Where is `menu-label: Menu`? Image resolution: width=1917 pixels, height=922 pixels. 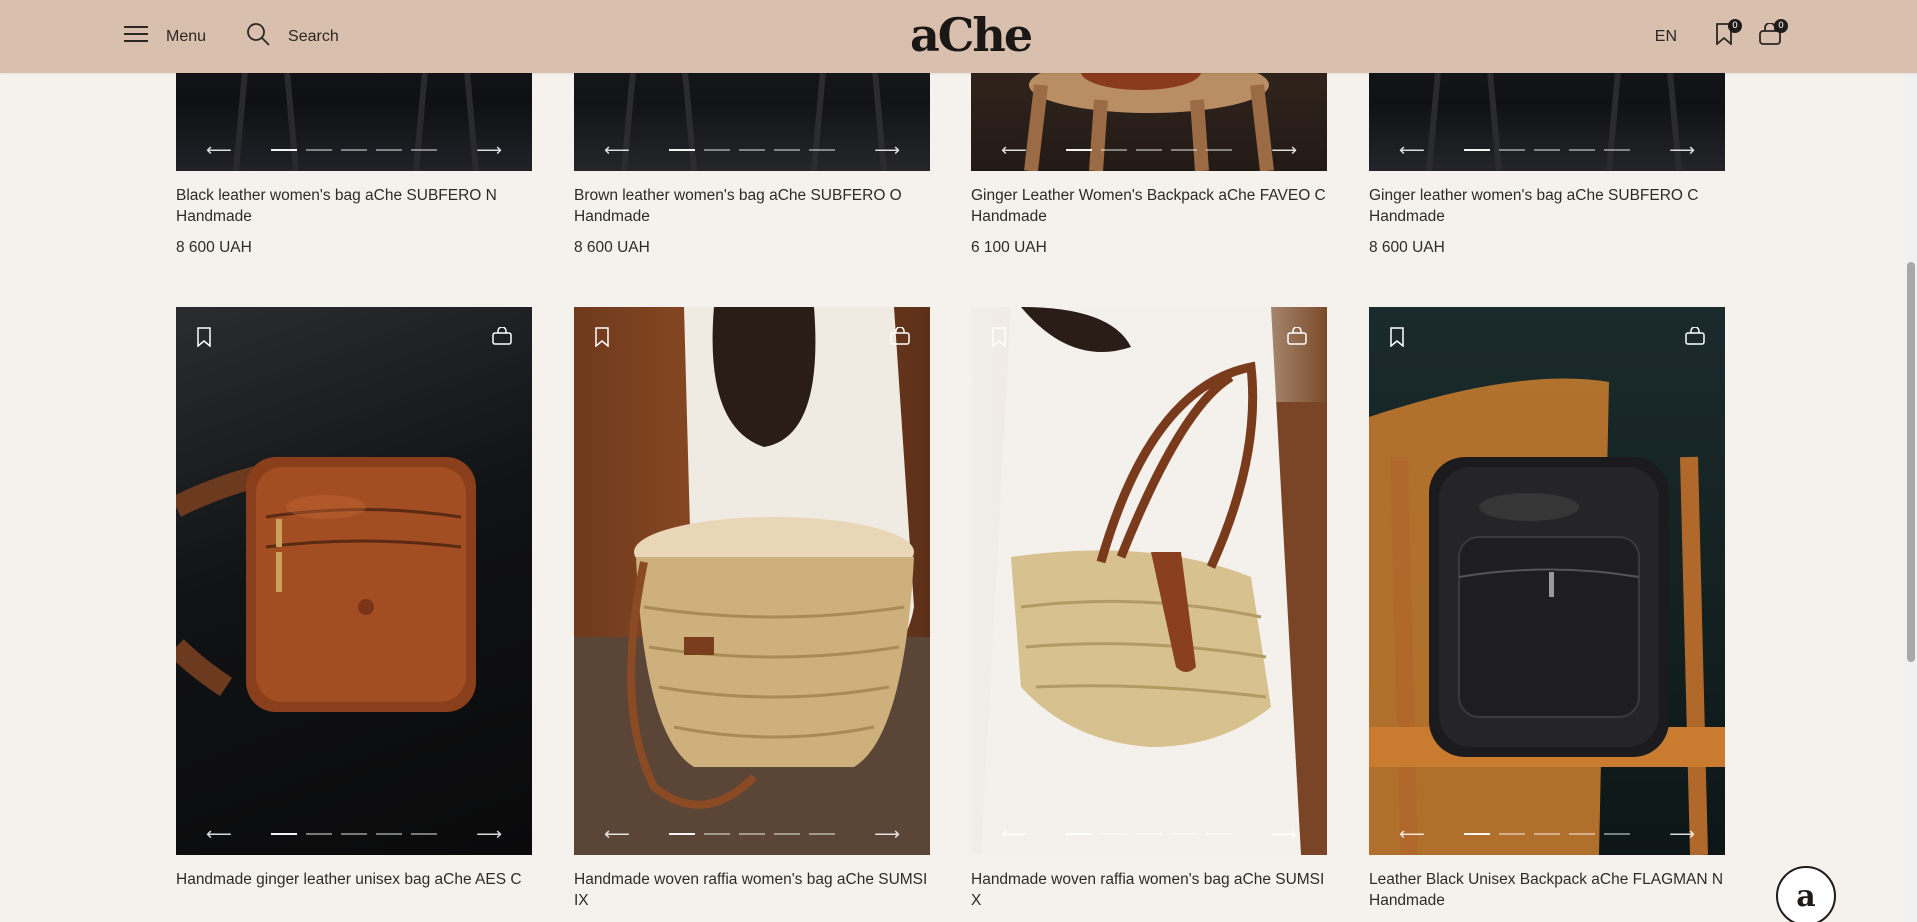 menu-label: Menu is located at coordinates (186, 36).